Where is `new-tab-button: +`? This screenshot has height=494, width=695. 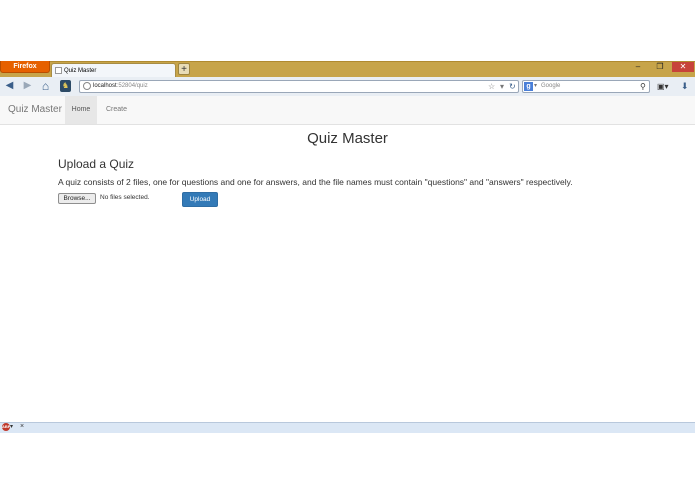
new-tab-button: + is located at coordinates (184, 69).